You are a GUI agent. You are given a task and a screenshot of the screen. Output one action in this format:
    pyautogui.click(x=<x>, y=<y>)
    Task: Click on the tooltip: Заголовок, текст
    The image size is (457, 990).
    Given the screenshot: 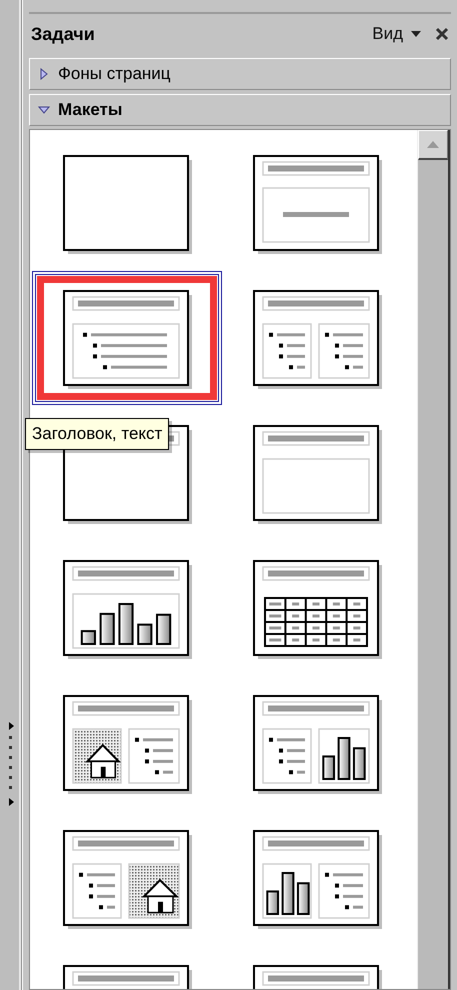 What is the action you would take?
    pyautogui.click(x=97, y=434)
    